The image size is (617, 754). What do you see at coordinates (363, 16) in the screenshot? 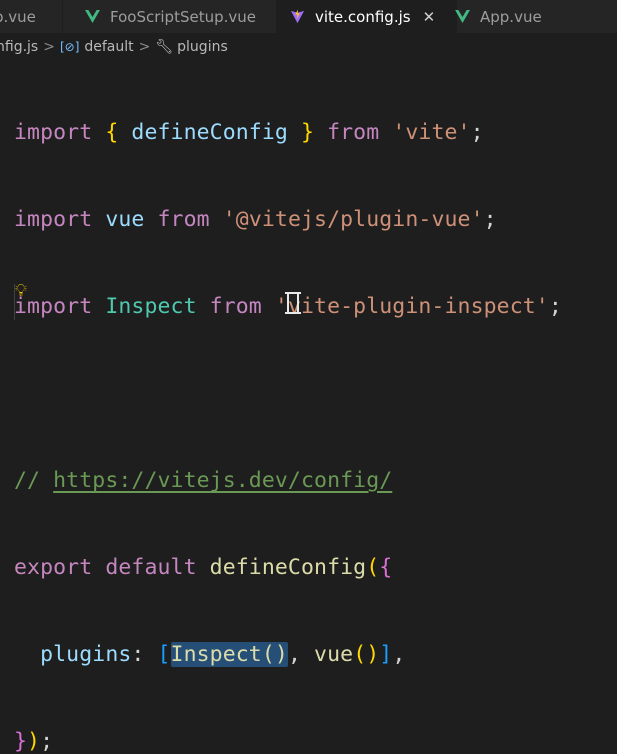
I see `tab-label: vite.config.js` at bounding box center [363, 16].